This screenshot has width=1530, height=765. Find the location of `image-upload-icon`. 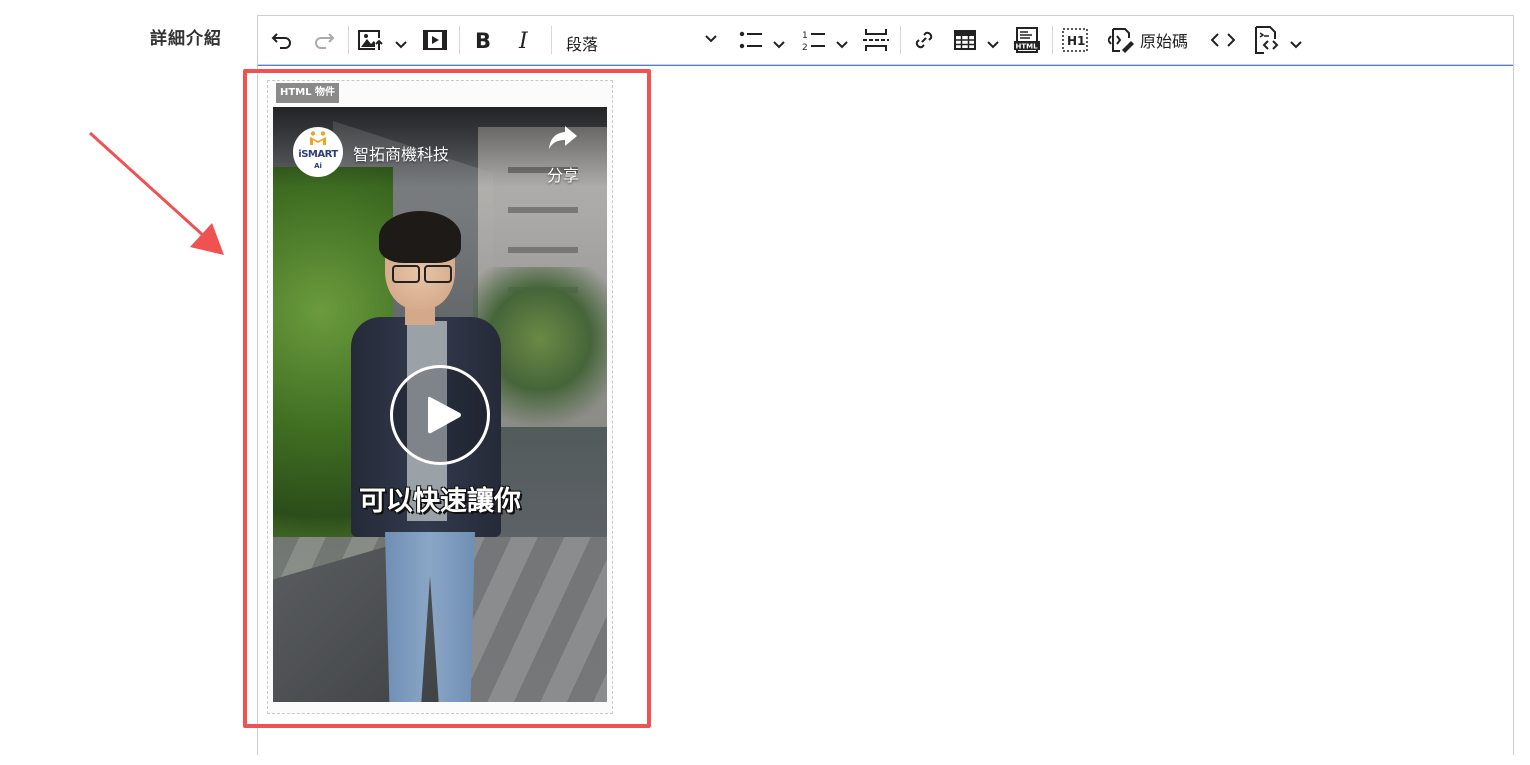

image-upload-icon is located at coordinates (371, 41).